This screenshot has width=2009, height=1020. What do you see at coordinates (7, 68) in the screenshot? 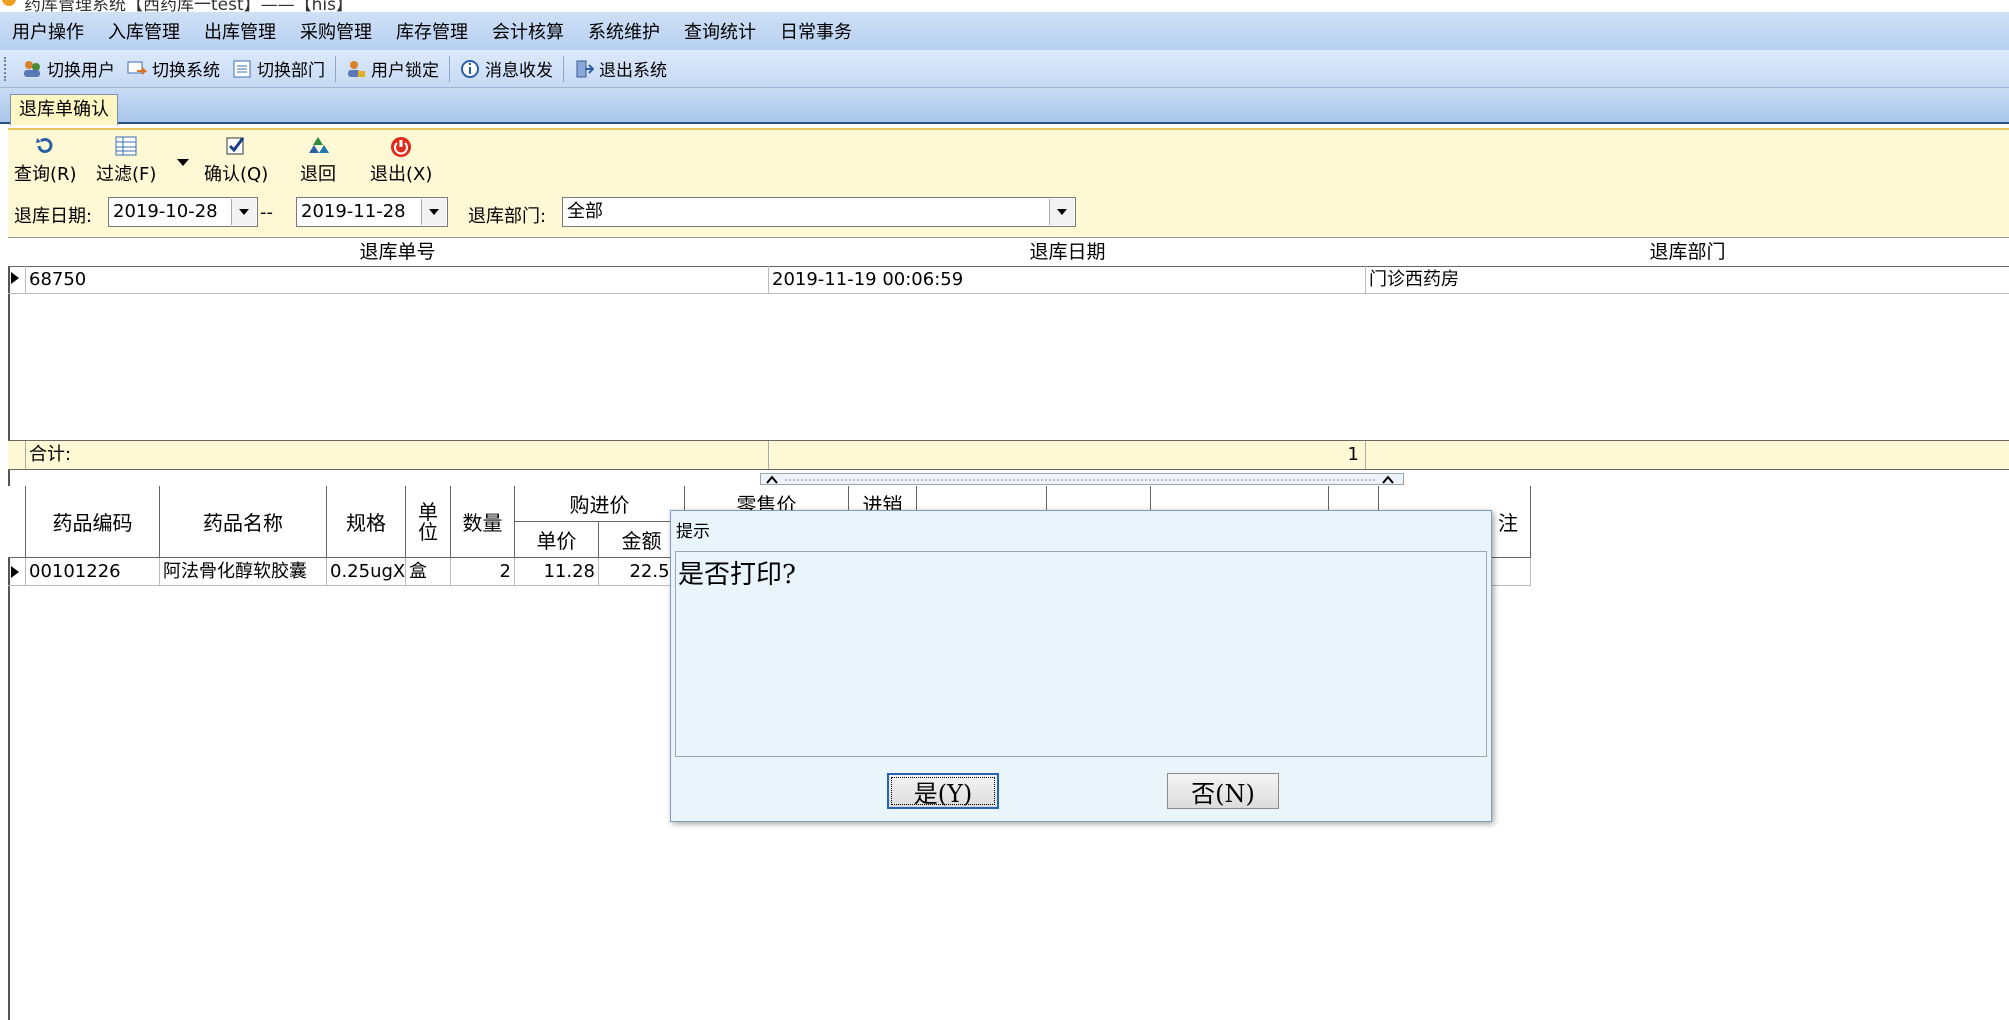
I see `toolbar-grip` at bounding box center [7, 68].